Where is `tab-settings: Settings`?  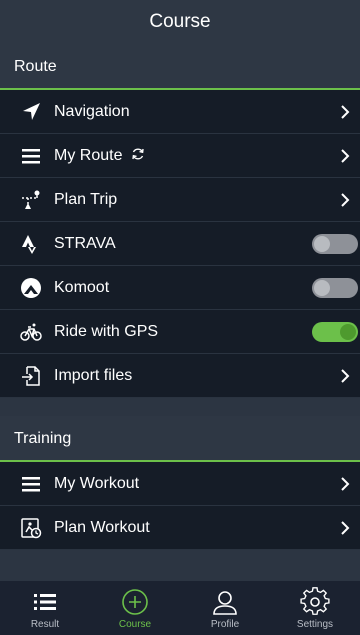 tab-settings: Settings is located at coordinates (315, 608).